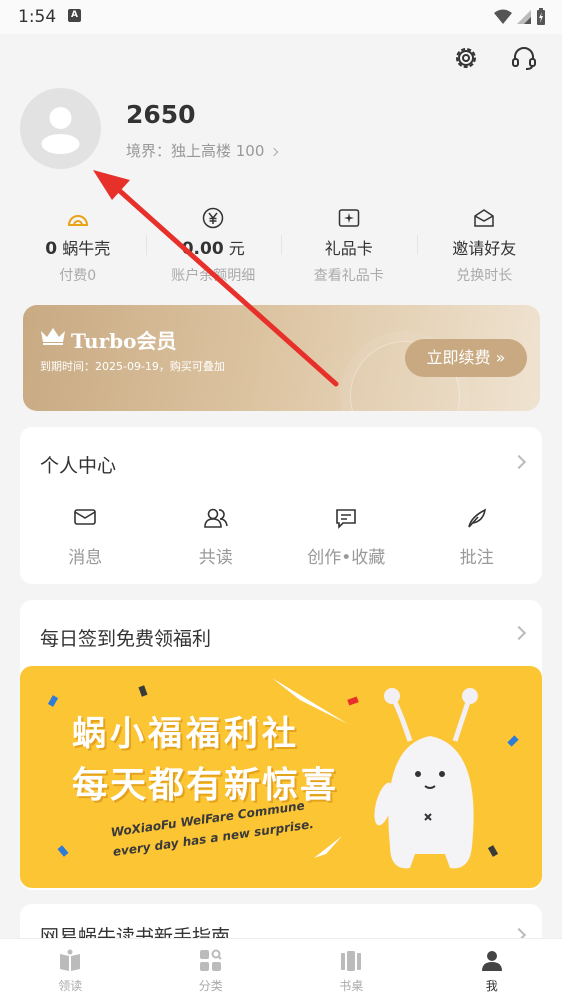 The width and height of the screenshot is (562, 1000). Describe the element at coordinates (484, 248) in the screenshot. I see `invite-label: 邀请好友` at that location.